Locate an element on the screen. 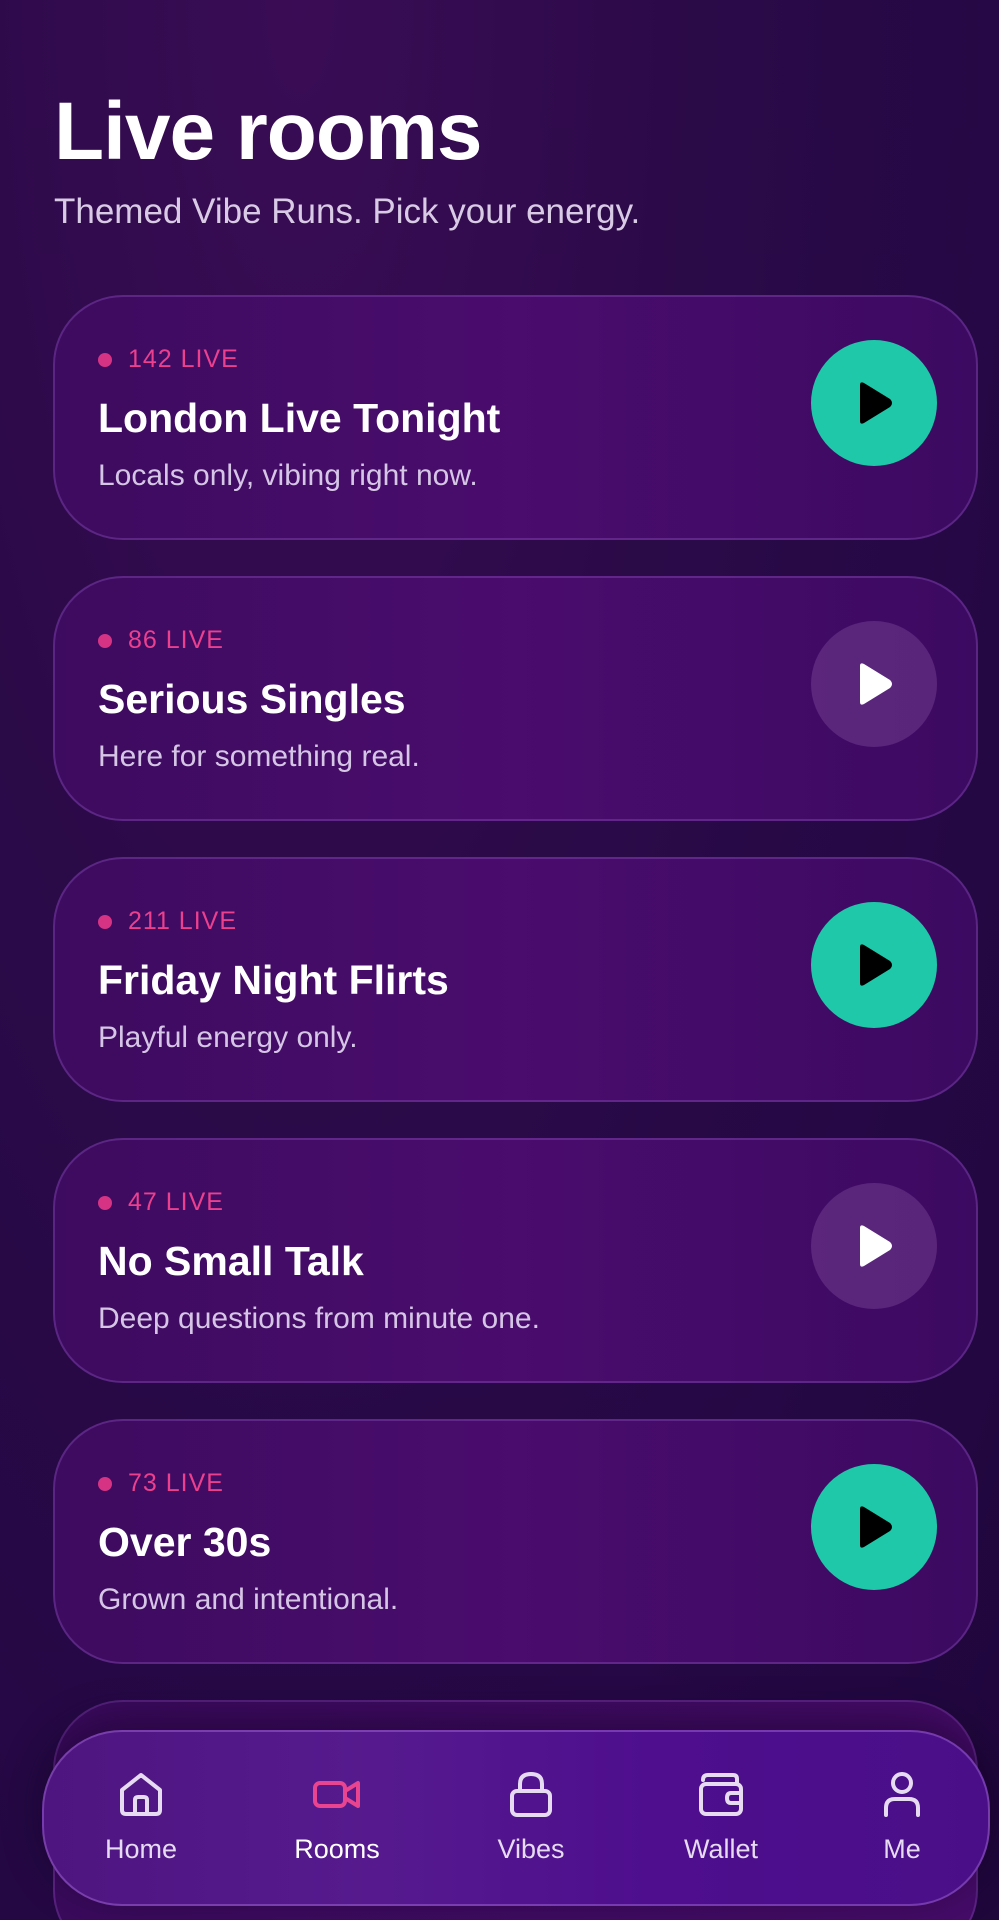 This screenshot has height=1920, width=999. live-count: 73 LIVE is located at coordinates (161, 1483).